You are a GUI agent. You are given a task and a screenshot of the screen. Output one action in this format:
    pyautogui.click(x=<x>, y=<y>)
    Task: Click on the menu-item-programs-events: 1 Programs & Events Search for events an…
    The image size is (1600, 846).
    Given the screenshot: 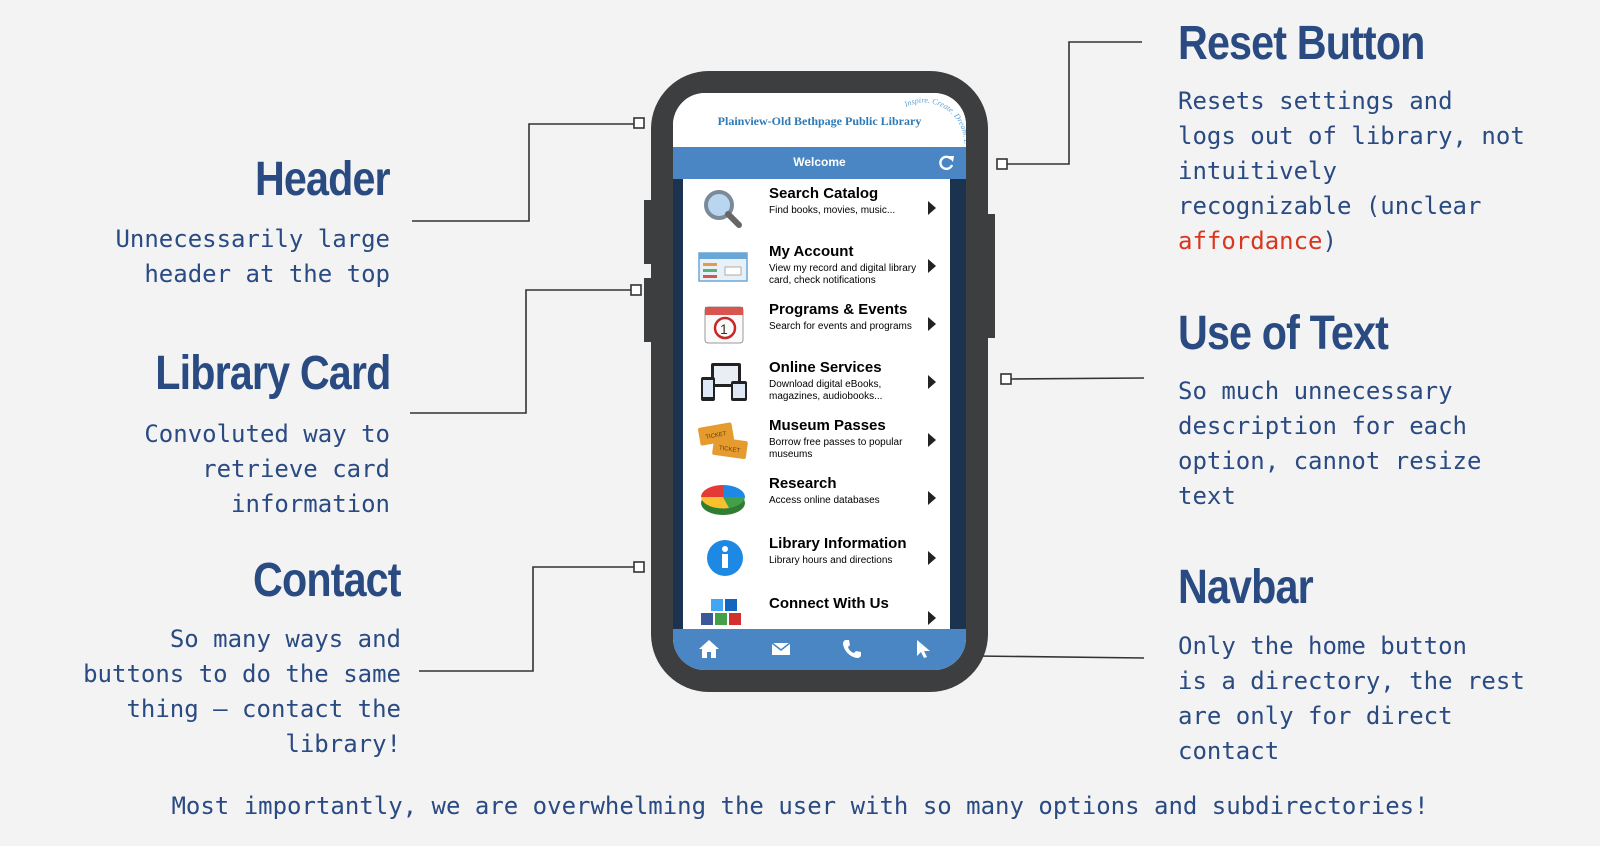 What is the action you would take?
    pyautogui.click(x=816, y=324)
    